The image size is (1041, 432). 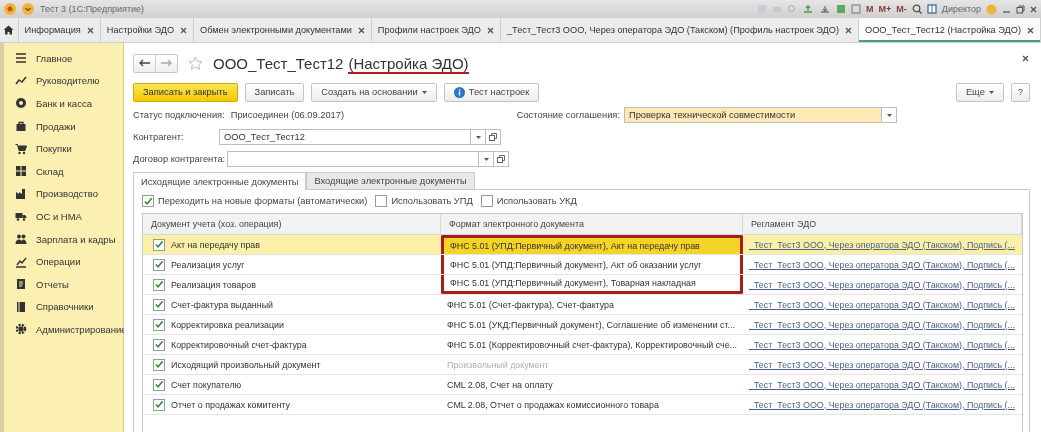 What do you see at coordinates (147, 30) in the screenshot?
I see `tab: Настройки ЭДО` at bounding box center [147, 30].